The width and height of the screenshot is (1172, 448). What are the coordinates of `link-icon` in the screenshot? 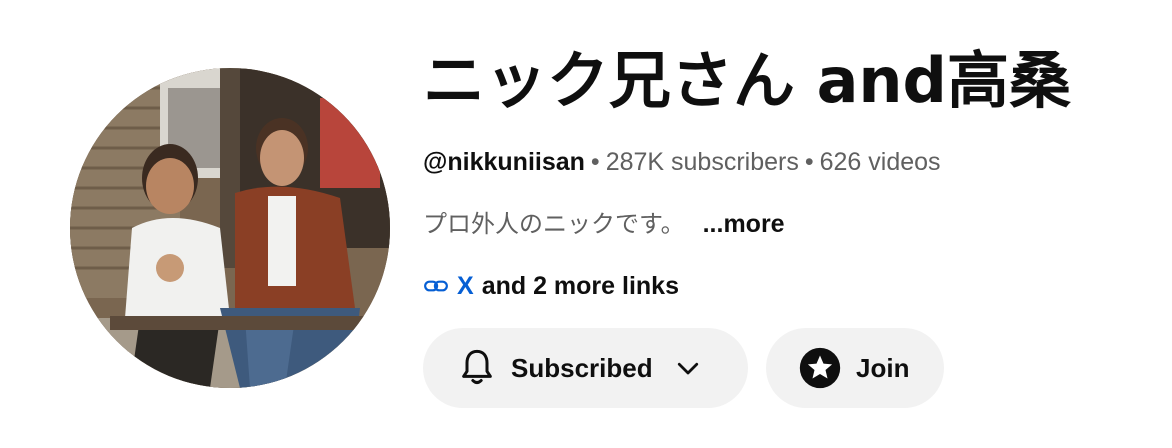 It's located at (436, 286).